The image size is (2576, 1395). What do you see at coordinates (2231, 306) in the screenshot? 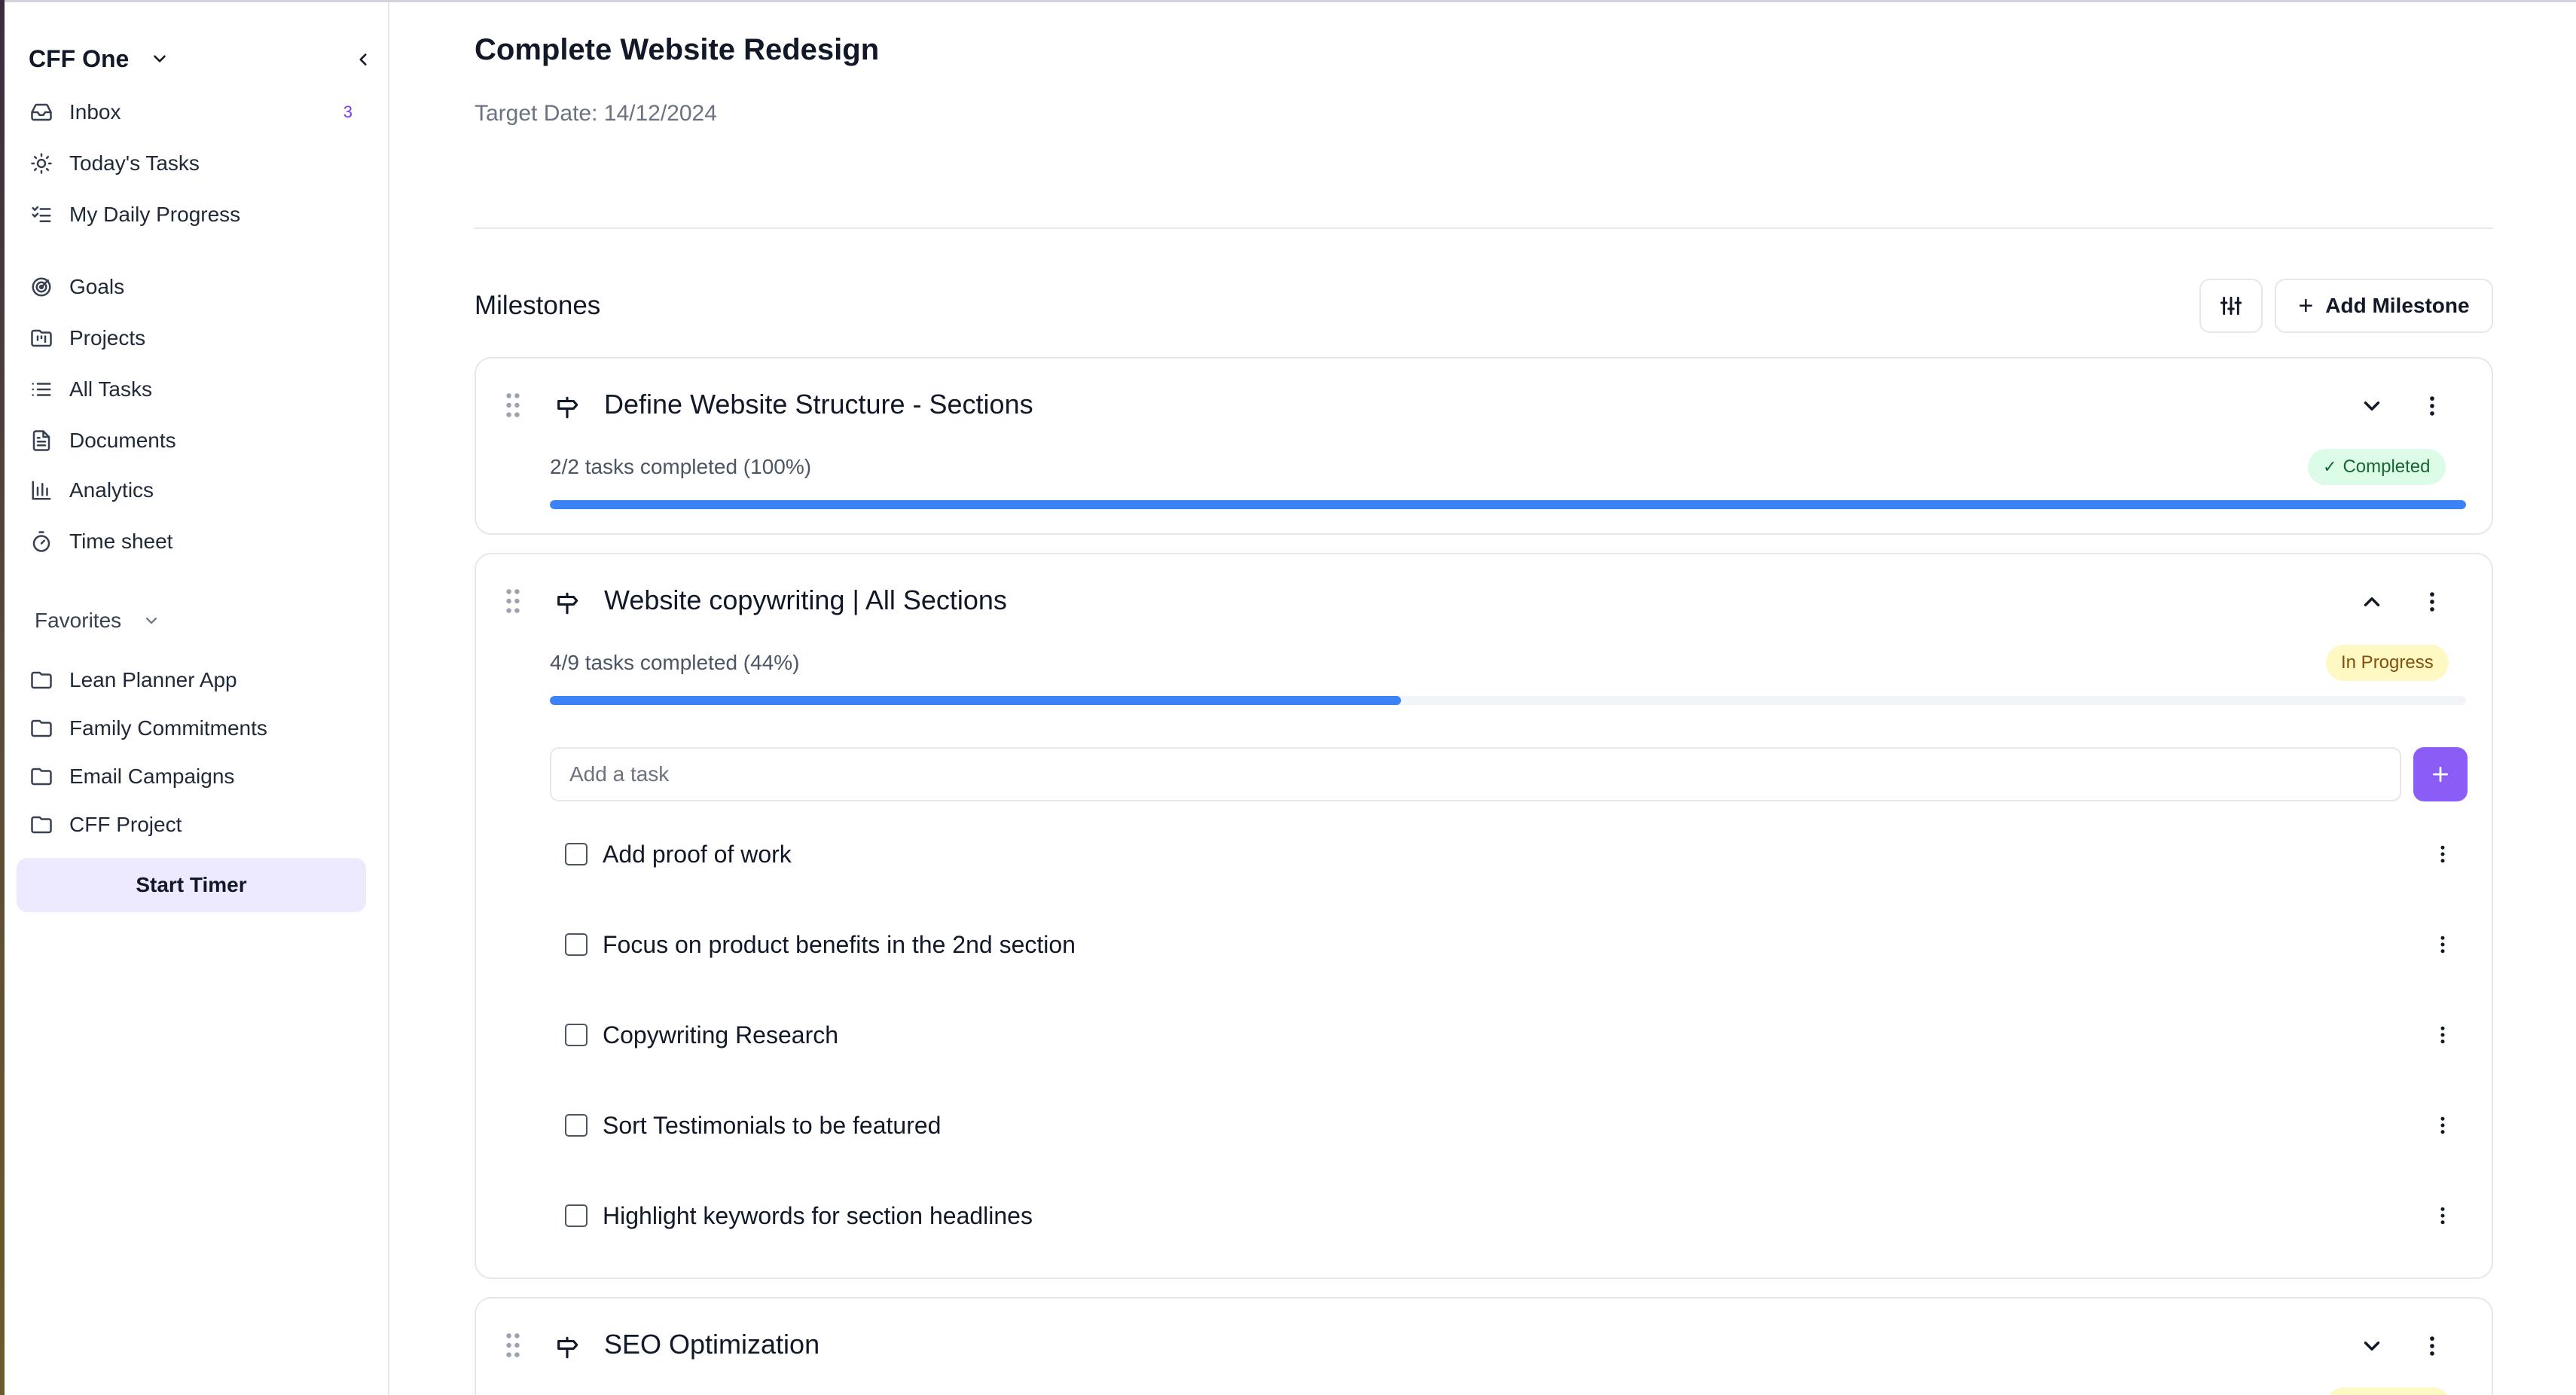
I see `filter-button` at bounding box center [2231, 306].